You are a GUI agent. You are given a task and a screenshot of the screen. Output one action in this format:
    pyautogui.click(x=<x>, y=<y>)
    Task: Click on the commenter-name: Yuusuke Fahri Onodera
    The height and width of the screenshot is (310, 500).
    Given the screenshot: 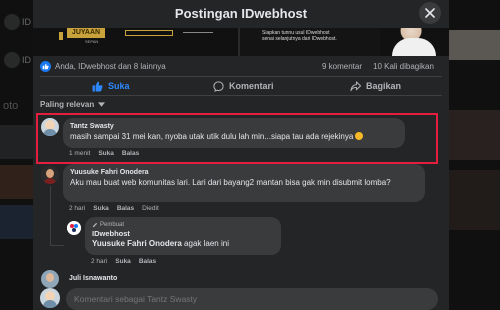 What is the action you would take?
    pyautogui.click(x=244, y=172)
    